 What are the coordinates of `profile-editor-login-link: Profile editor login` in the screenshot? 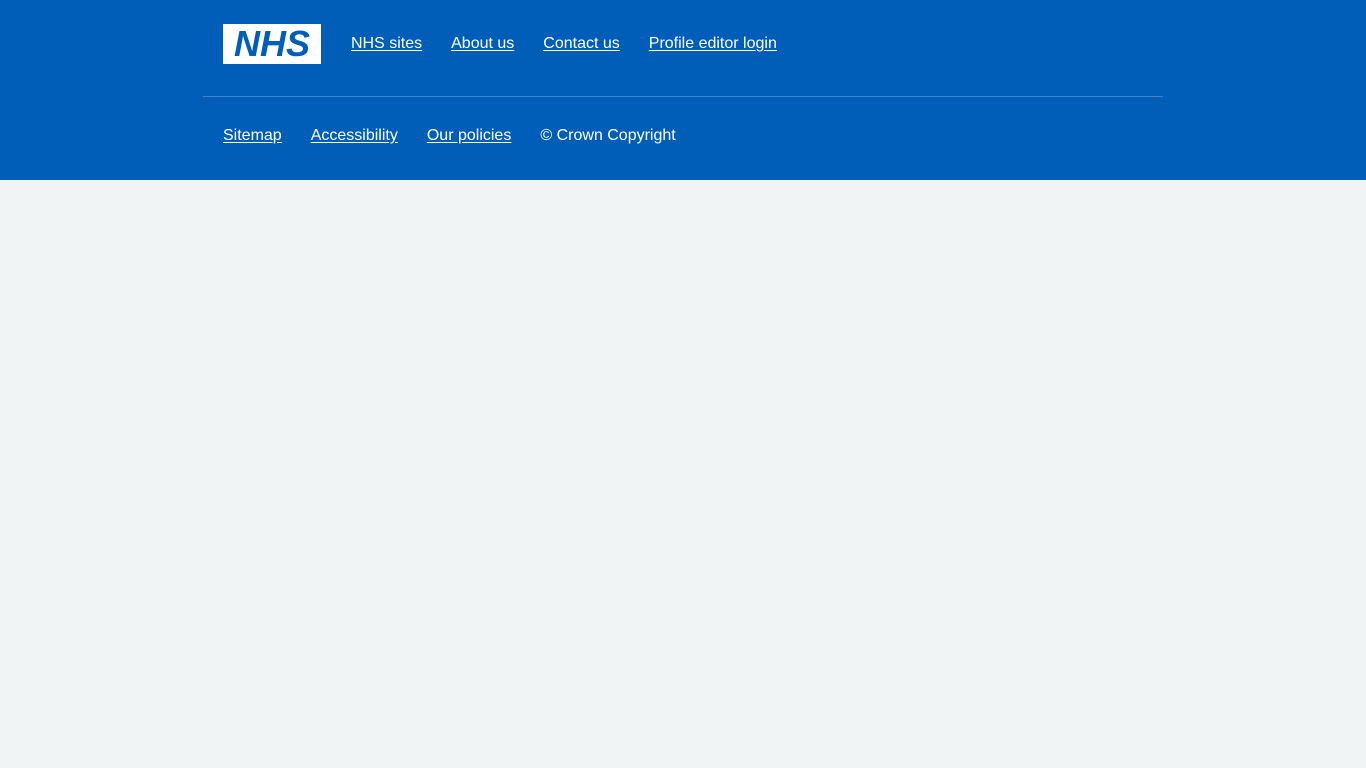 It's located at (713, 44).